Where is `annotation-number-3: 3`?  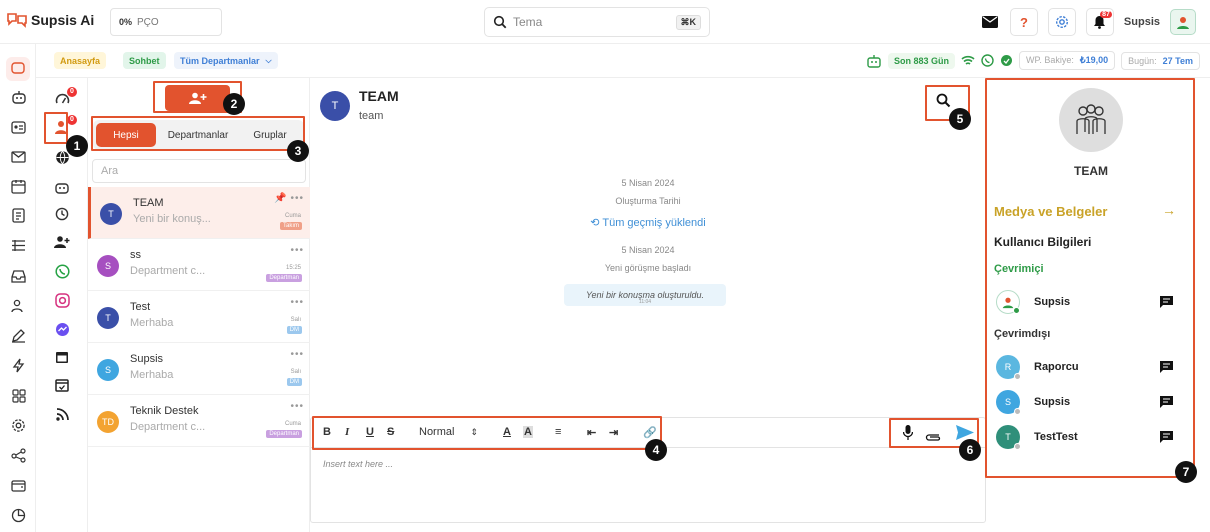 annotation-number-3: 3 is located at coordinates (298, 151).